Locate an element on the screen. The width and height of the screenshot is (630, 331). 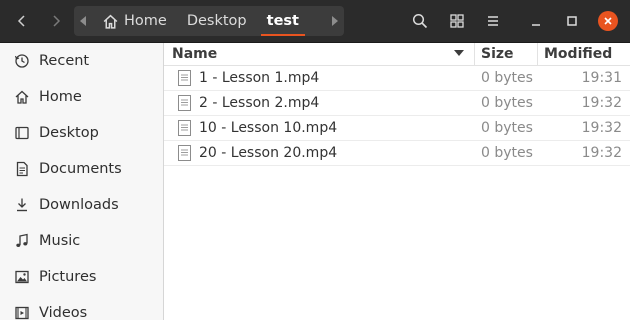
column-header-modified-label: Modified is located at coordinates (578, 54).